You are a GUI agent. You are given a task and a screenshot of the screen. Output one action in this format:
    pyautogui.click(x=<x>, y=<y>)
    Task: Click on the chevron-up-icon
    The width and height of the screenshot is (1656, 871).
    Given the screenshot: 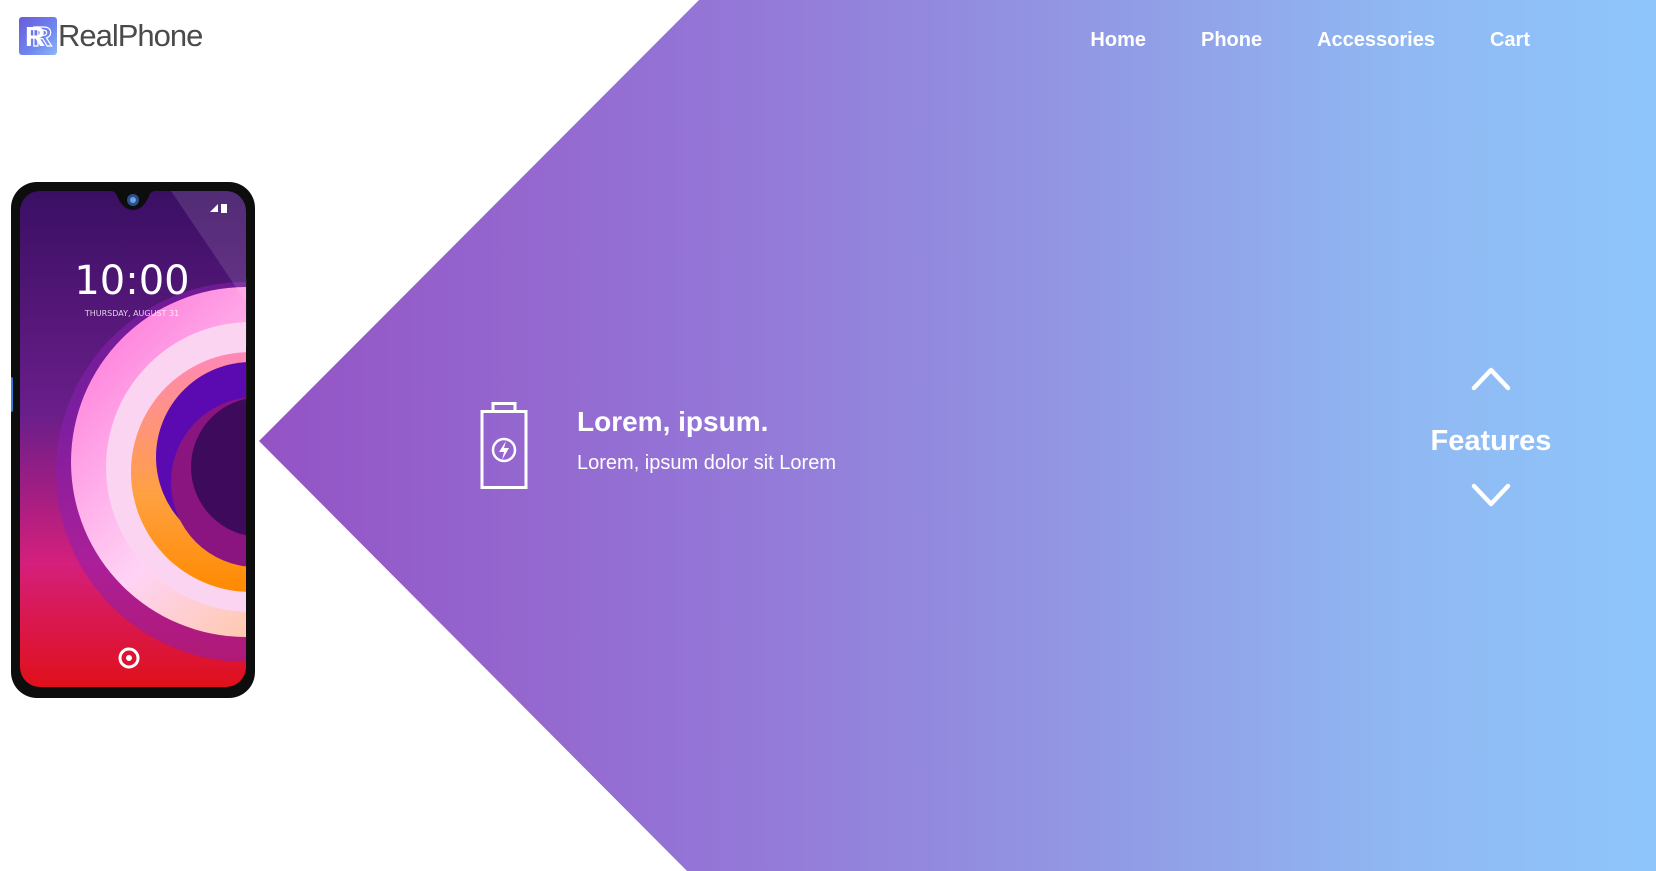 What is the action you would take?
    pyautogui.click(x=1491, y=378)
    